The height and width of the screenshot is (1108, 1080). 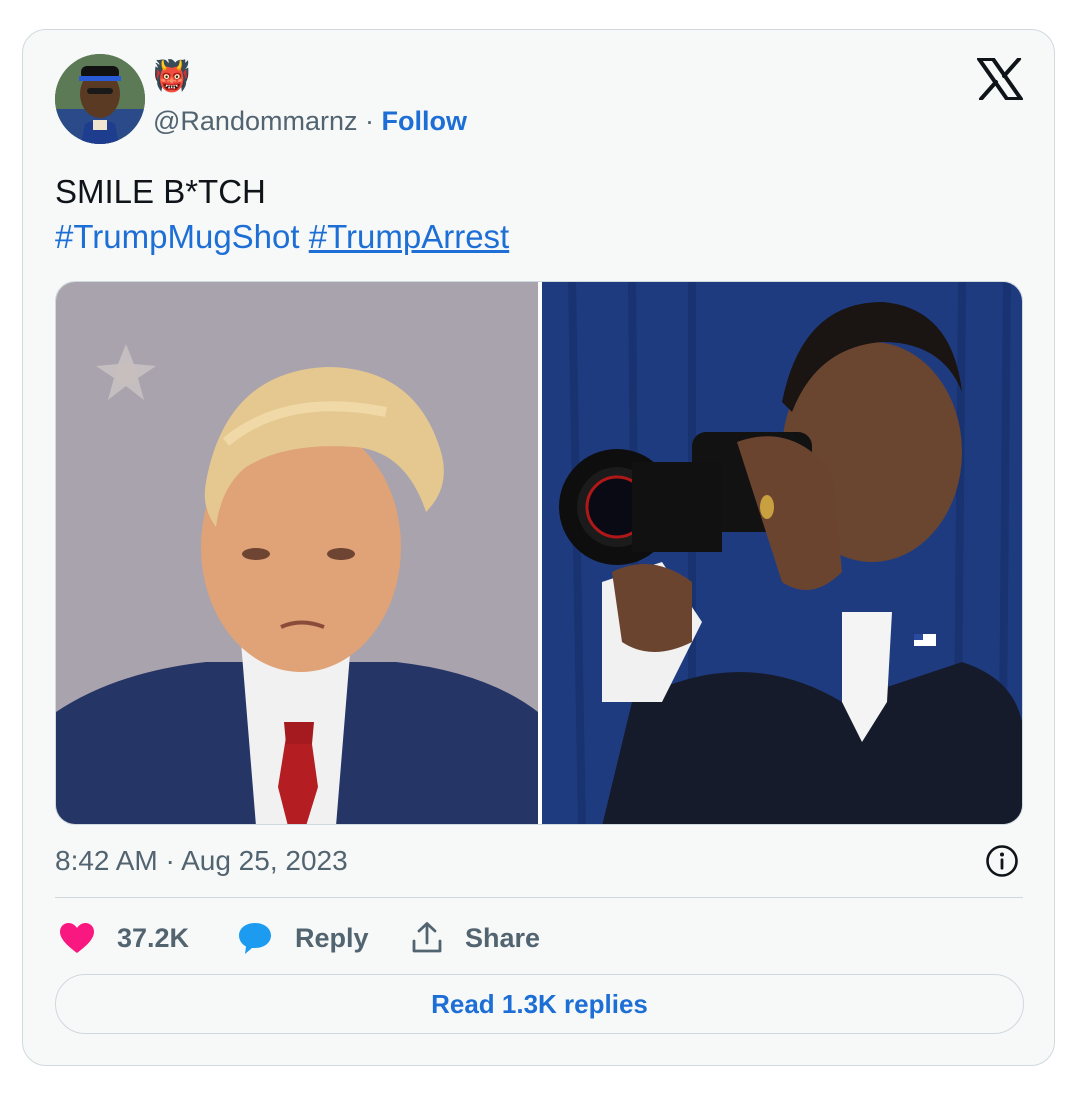 I want to click on like-button: 37.2K, so click(x=124, y=938).